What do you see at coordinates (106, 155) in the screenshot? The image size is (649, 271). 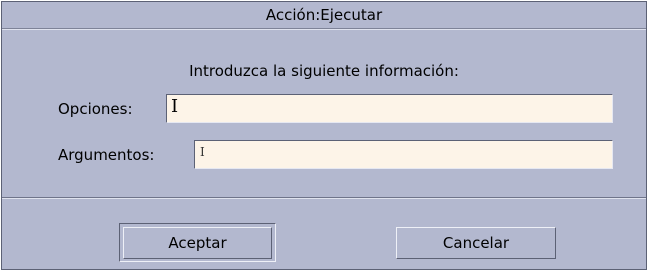 I see `arguments-label: Argumentos:` at bounding box center [106, 155].